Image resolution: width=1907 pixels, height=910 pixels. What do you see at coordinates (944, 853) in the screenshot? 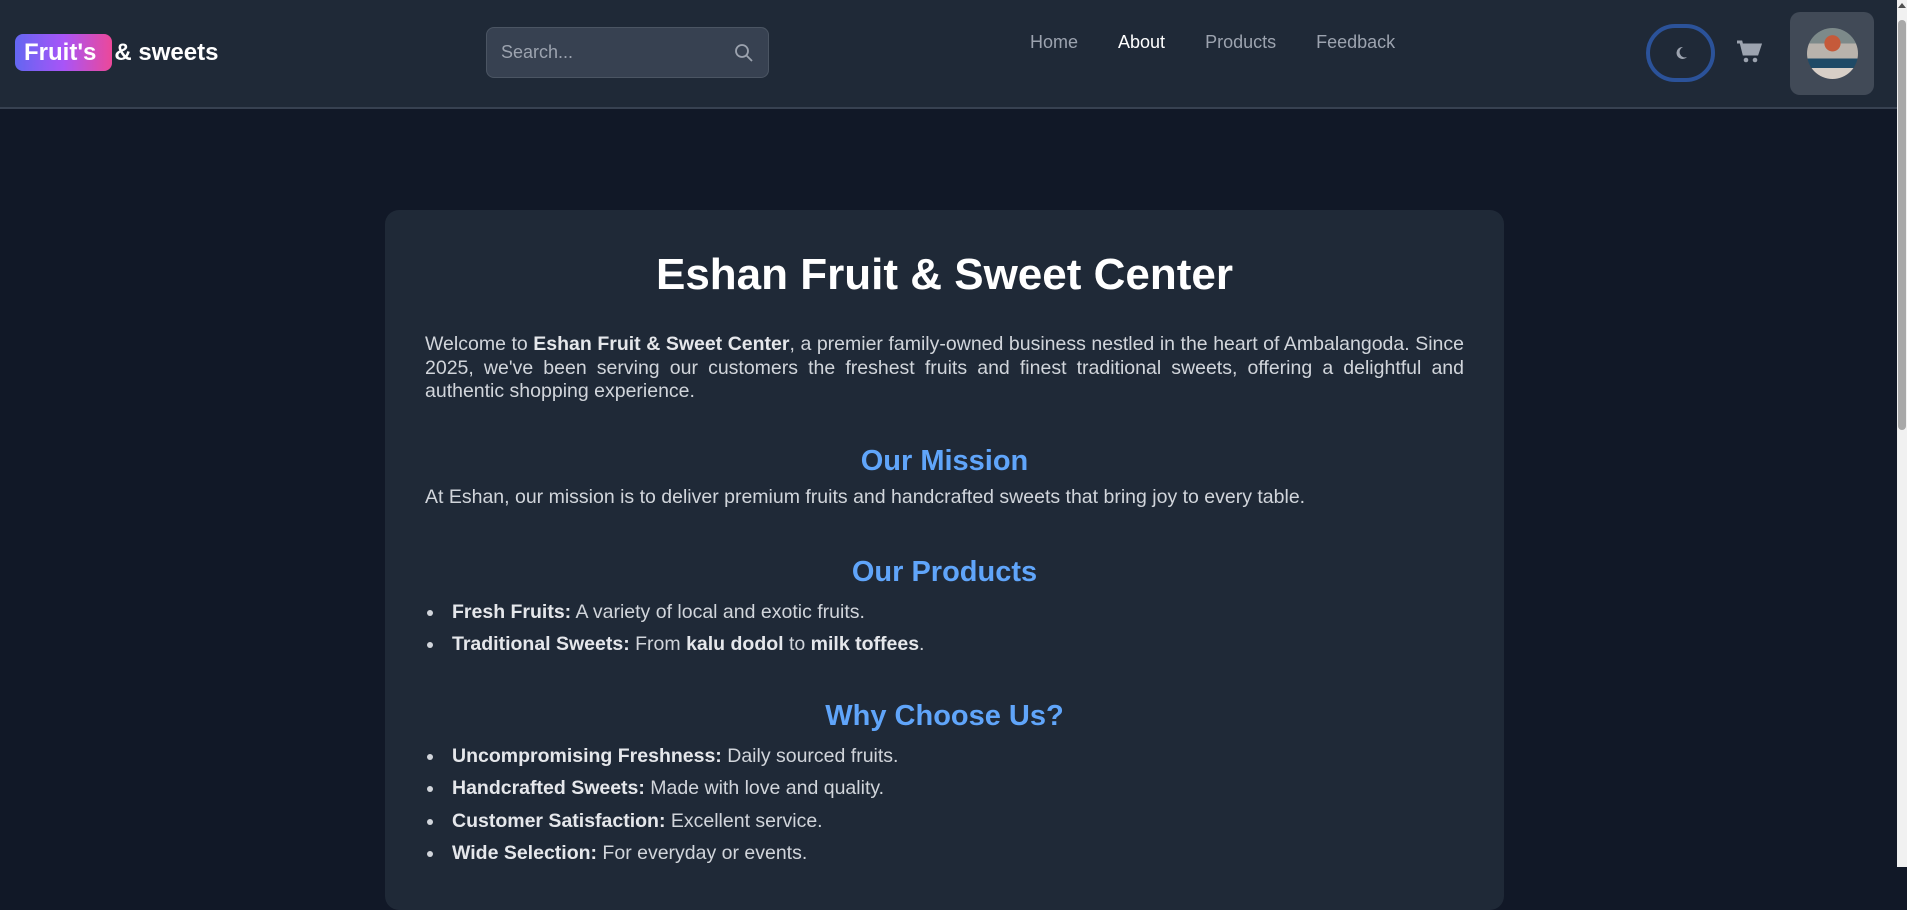
I see `list-item: Wide Selection: For everyday or events.` at bounding box center [944, 853].